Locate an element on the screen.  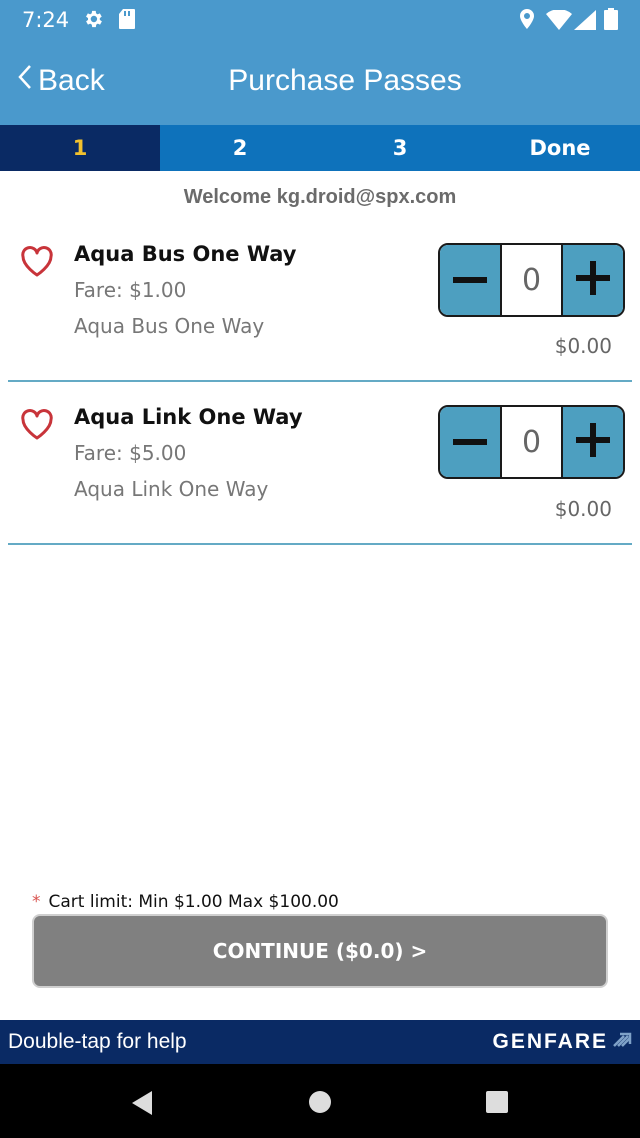
pass-fare: Fare: $5.00 is located at coordinates (130, 453).